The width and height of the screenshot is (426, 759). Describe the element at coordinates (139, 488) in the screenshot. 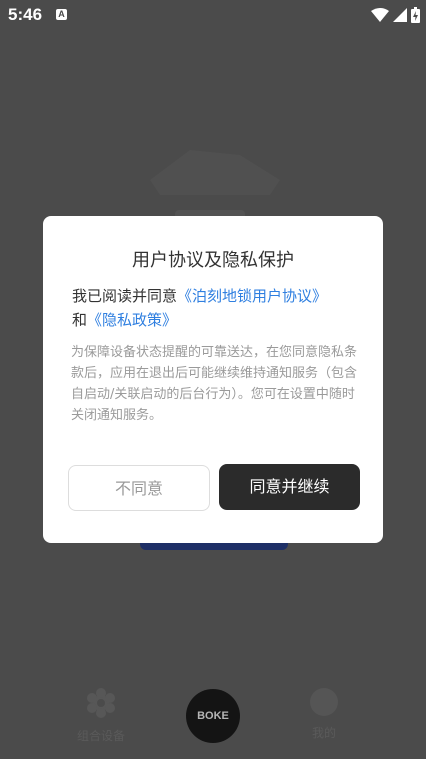

I see `disagree-button: 不同意` at that location.